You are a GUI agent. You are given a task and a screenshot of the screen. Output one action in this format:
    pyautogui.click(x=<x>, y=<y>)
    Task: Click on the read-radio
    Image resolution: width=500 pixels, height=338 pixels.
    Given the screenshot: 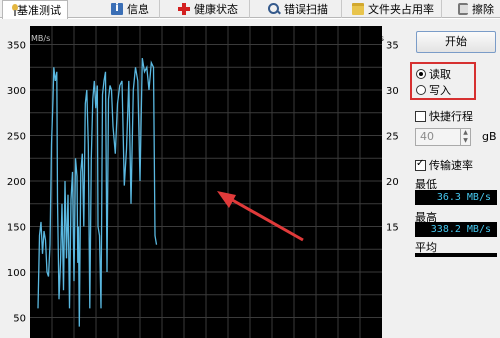 What is the action you would take?
    pyautogui.click(x=421, y=74)
    